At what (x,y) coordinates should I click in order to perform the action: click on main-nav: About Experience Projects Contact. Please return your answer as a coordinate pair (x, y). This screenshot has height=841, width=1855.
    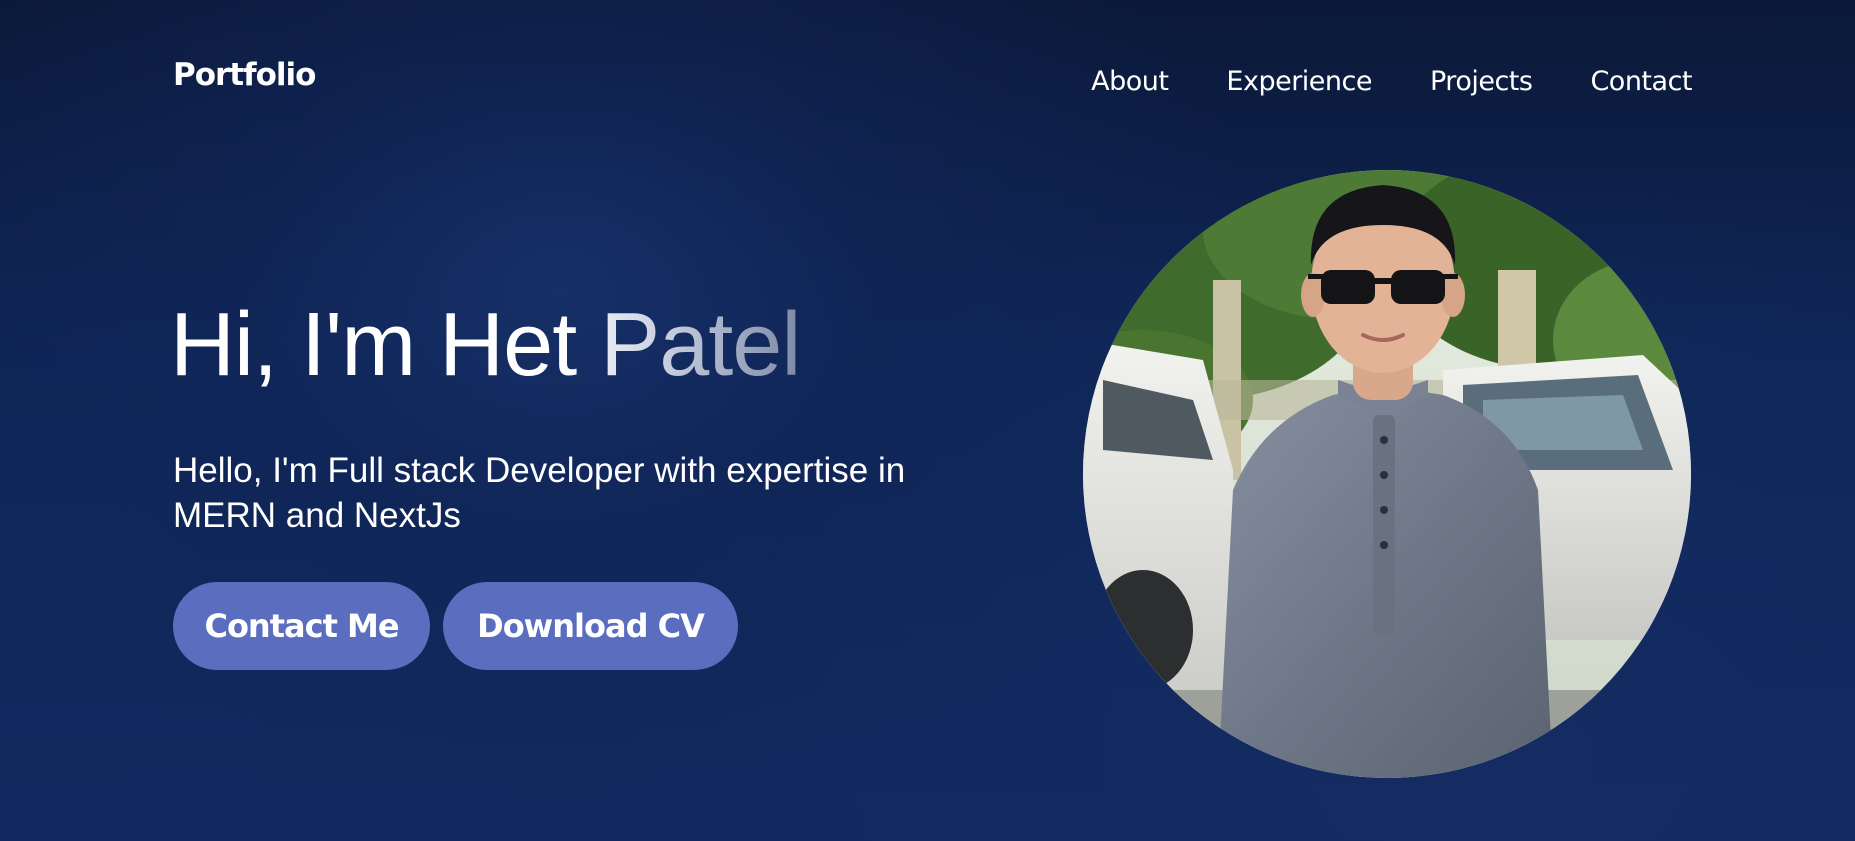
    Looking at the image, I should click on (1362, 81).